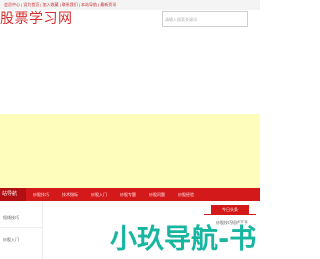 This screenshot has width=320, height=259. Describe the element at coordinates (60, 4) in the screenshot. I see `top-notice-text: 会员中心 | 设为首页 | 加入收藏 | 联系我们 | 本站导航 | 最新资讯` at that location.